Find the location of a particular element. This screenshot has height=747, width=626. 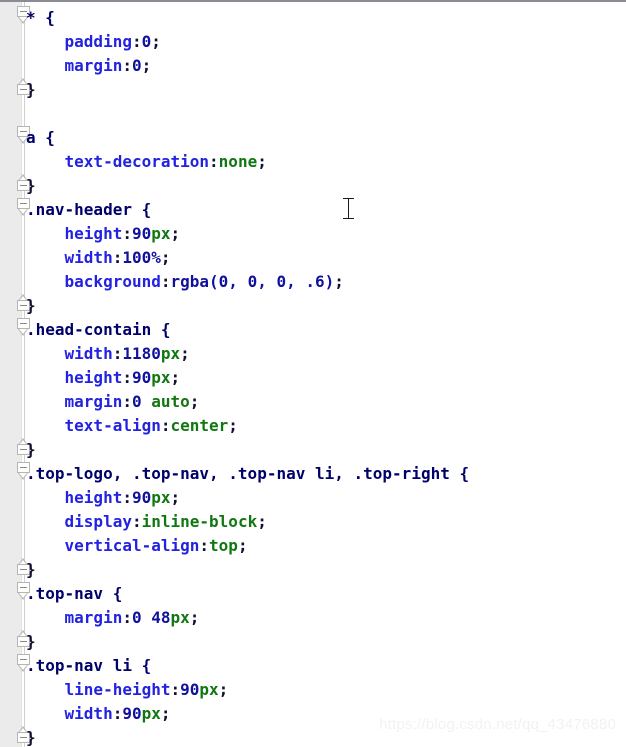

code-line-text: background:rgba(0, 0, 0, .6); is located at coordinates (185, 282).